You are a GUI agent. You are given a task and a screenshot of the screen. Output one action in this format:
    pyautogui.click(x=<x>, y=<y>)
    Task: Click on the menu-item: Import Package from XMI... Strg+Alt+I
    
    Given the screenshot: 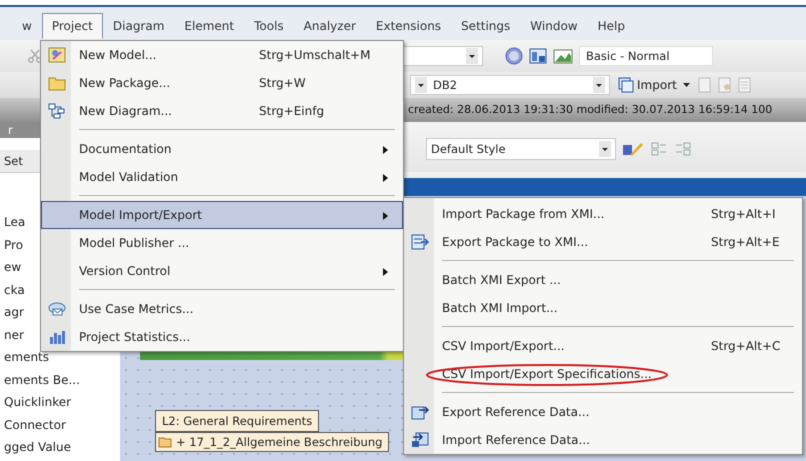 What is the action you would take?
    pyautogui.click(x=603, y=214)
    